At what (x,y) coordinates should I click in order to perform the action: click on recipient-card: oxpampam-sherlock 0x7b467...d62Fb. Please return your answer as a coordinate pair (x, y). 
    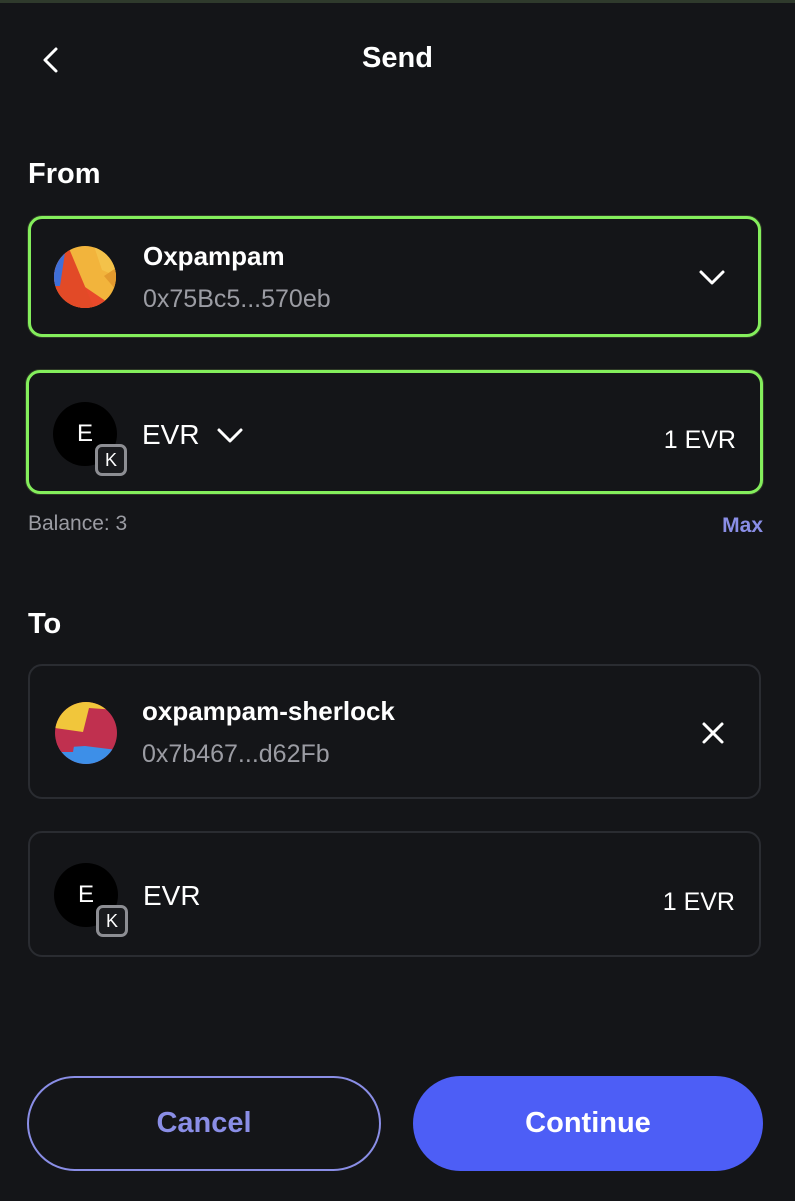
    Looking at the image, I should click on (394, 731).